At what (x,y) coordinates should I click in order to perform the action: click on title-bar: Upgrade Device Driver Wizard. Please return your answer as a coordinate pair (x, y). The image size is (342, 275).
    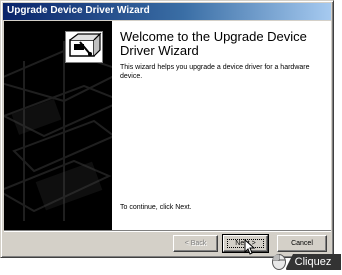
    Looking at the image, I should click on (167, 11).